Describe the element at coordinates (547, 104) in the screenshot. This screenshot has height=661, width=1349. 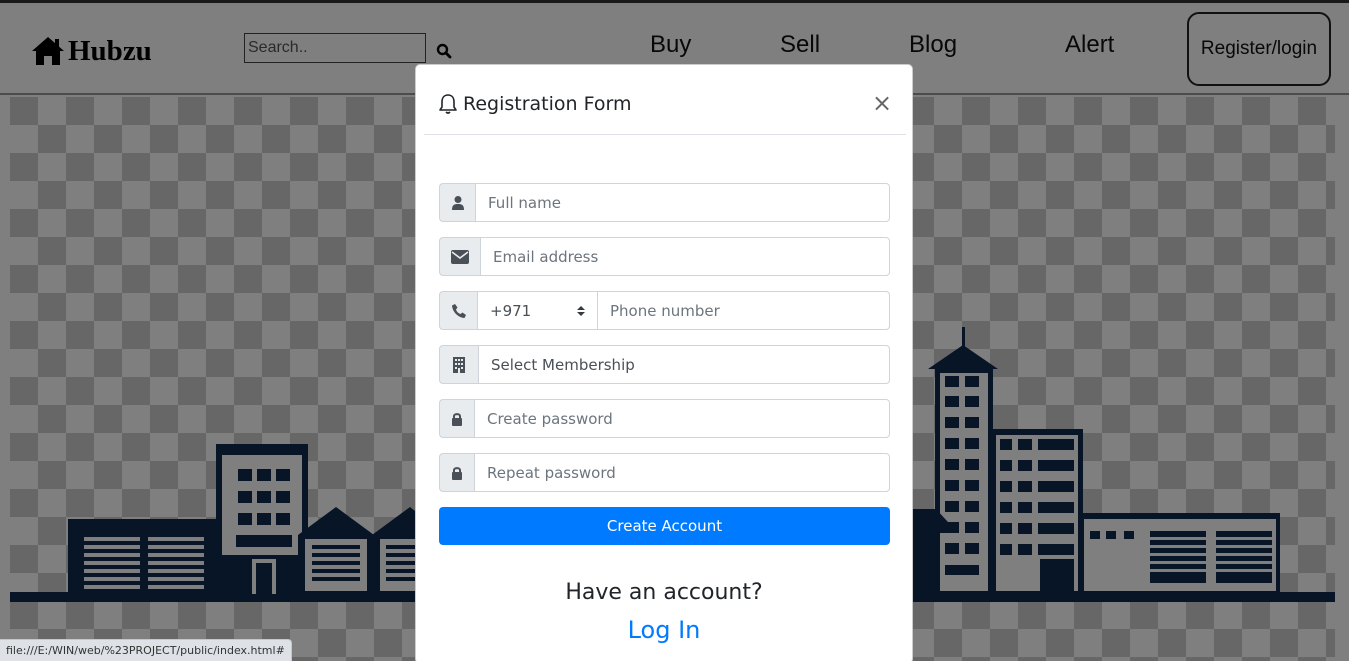
I see `modal-title: Registration Form` at that location.